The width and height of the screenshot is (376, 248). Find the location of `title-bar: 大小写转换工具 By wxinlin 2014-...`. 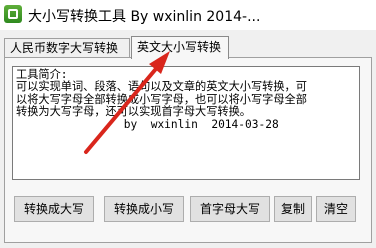

title-bar: 大小写转换工具 By wxinlin 2014-... is located at coordinates (188, 15).